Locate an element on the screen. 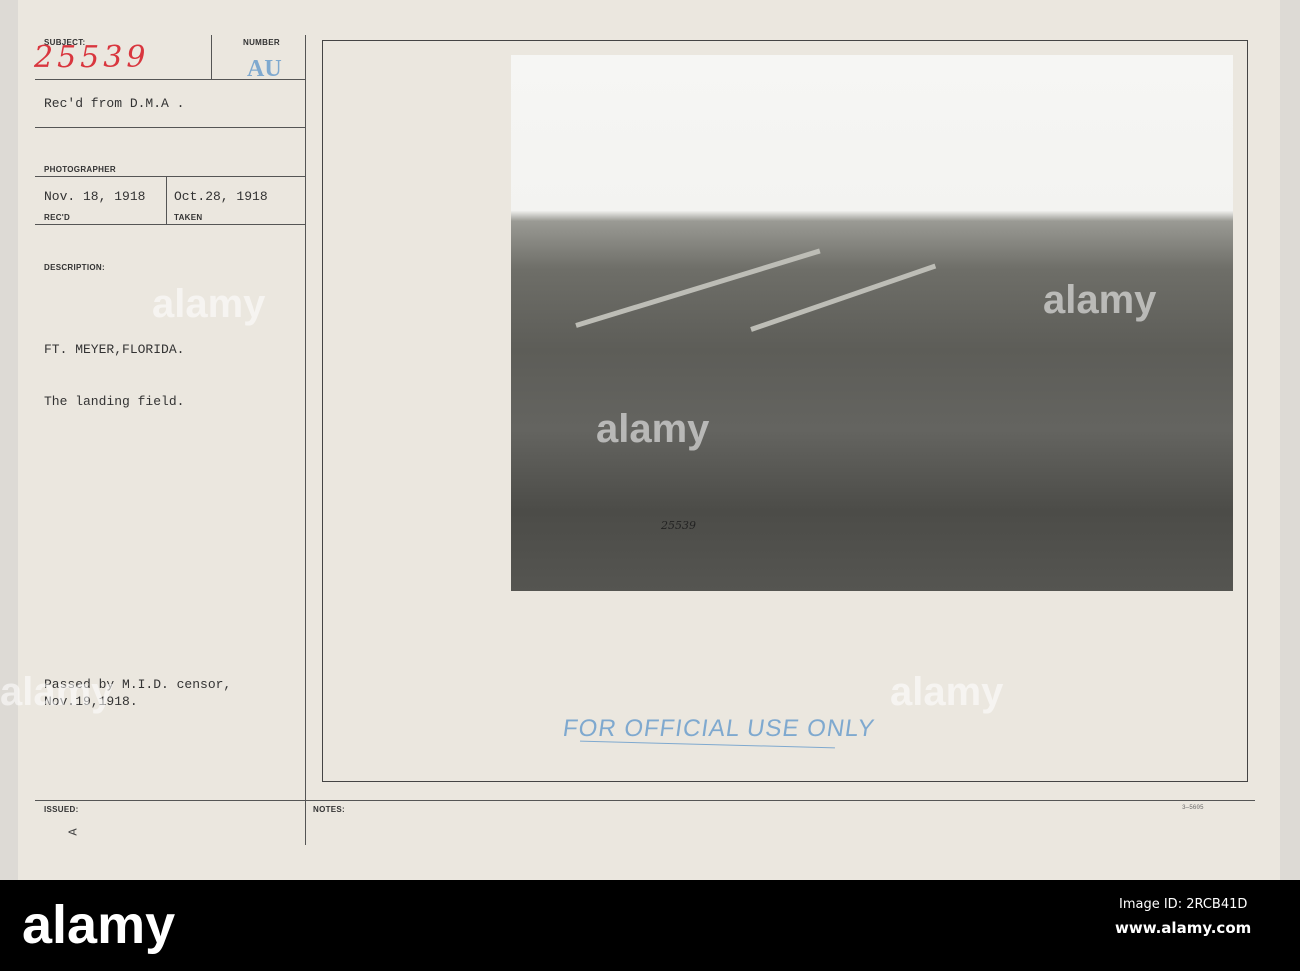 The width and height of the screenshot is (1300, 971). bottom-rule is located at coordinates (645, 800).